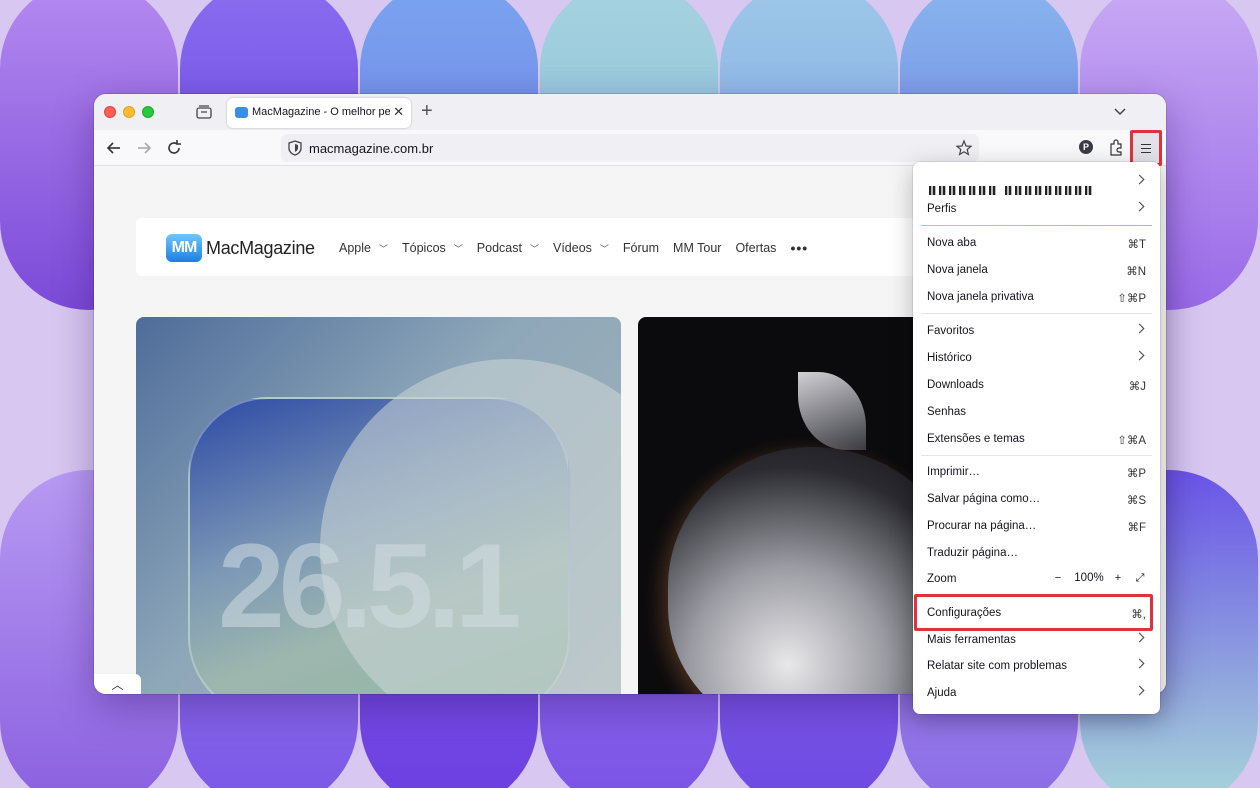 The height and width of the screenshot is (788, 1260). I want to click on nav-item-ofertas: Ofertas, so click(755, 248).